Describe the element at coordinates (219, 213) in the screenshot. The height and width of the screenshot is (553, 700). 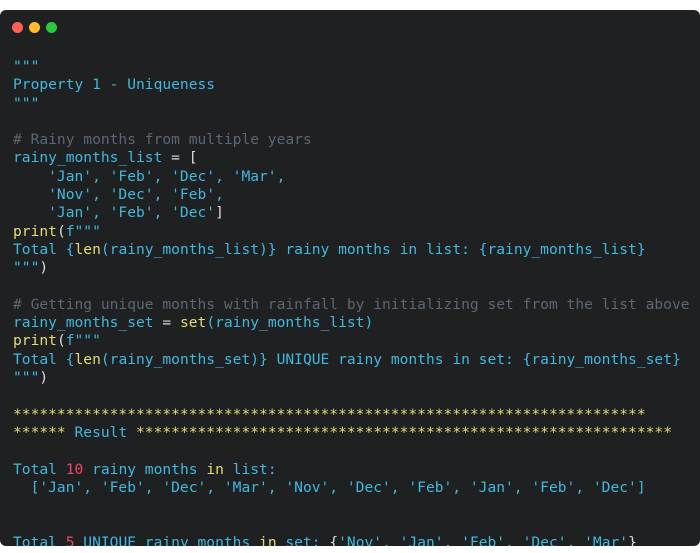
I see `bracket: ]` at that location.